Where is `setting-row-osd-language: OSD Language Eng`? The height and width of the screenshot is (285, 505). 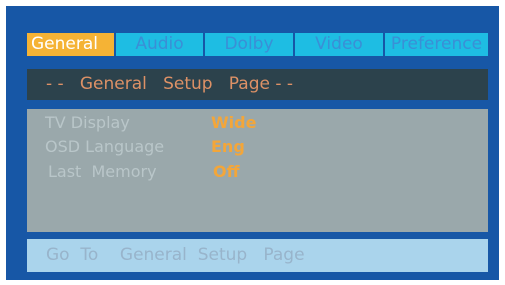
setting-row-osd-language: OSD Language Eng is located at coordinates (257, 147).